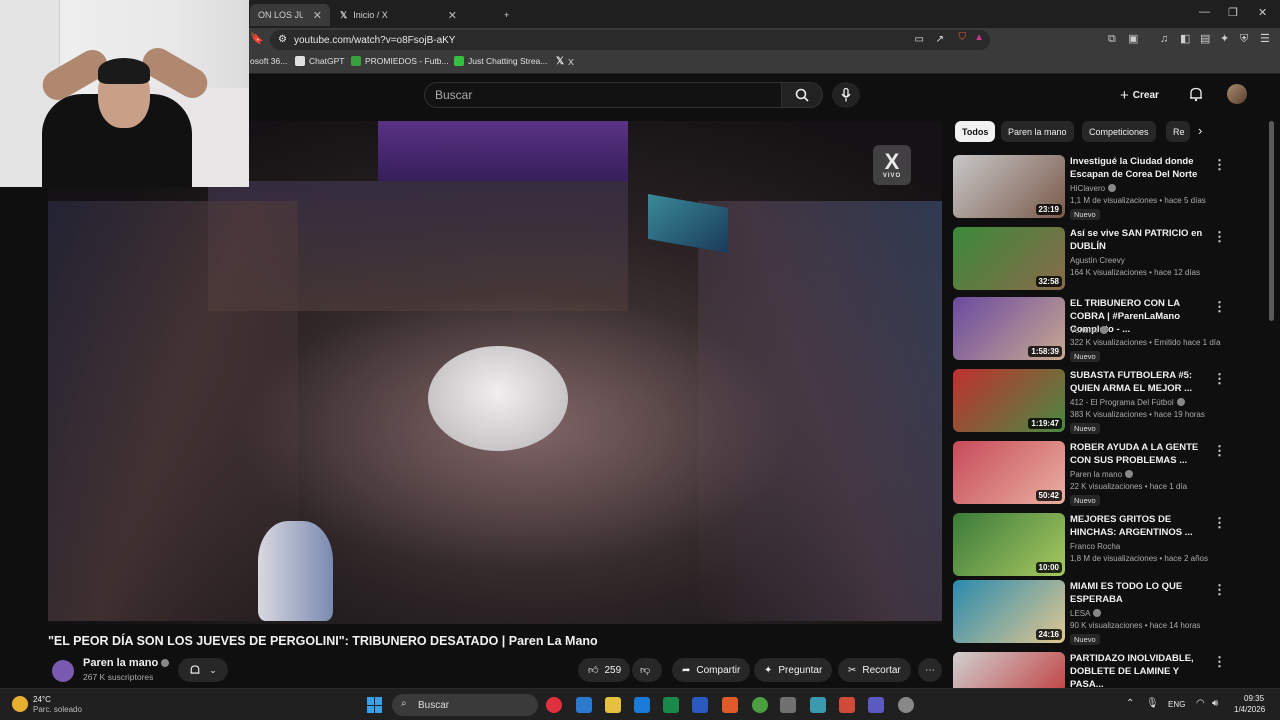  What do you see at coordinates (565, 61) in the screenshot?
I see `bookmark-x: 𝕏X` at bounding box center [565, 61].